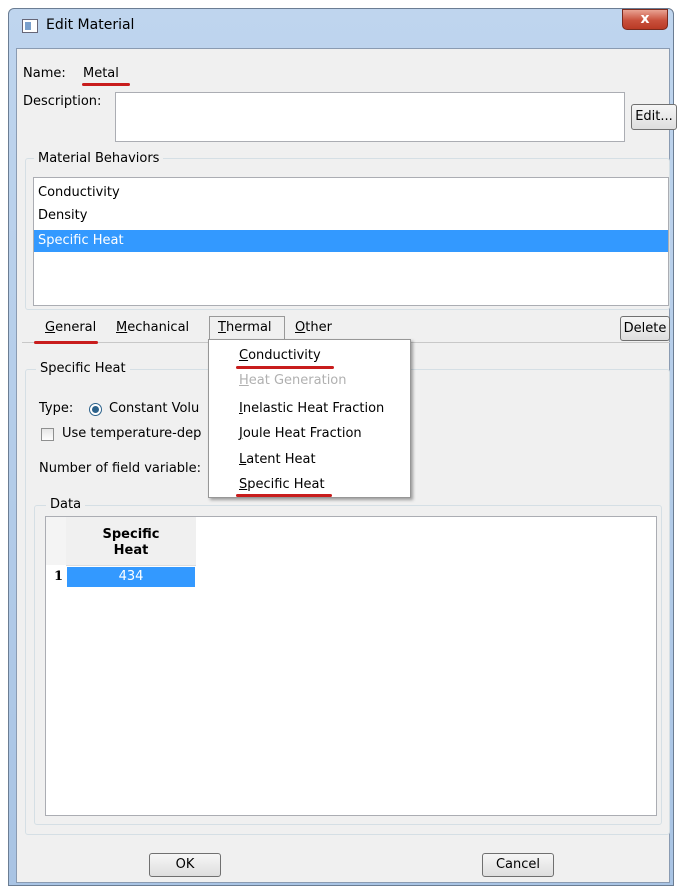  Describe the element at coordinates (282, 484) in the screenshot. I see `menu-item-specific-heat: Specific Heat` at that location.